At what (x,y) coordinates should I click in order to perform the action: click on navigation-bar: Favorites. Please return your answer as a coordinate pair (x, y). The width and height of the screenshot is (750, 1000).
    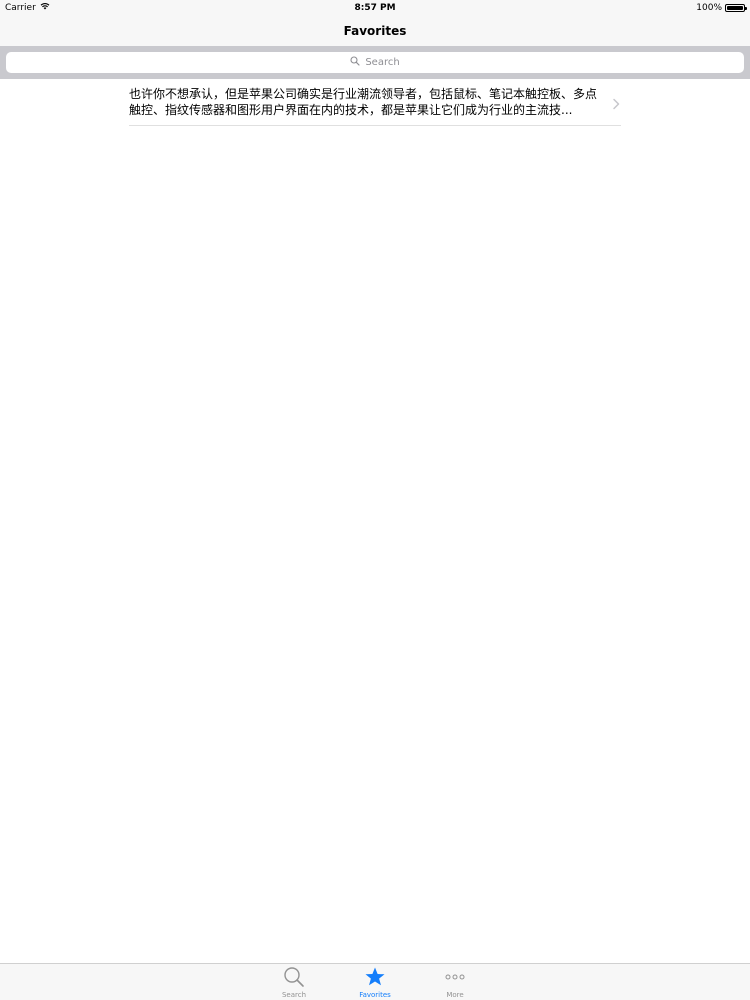
    Looking at the image, I should click on (375, 31).